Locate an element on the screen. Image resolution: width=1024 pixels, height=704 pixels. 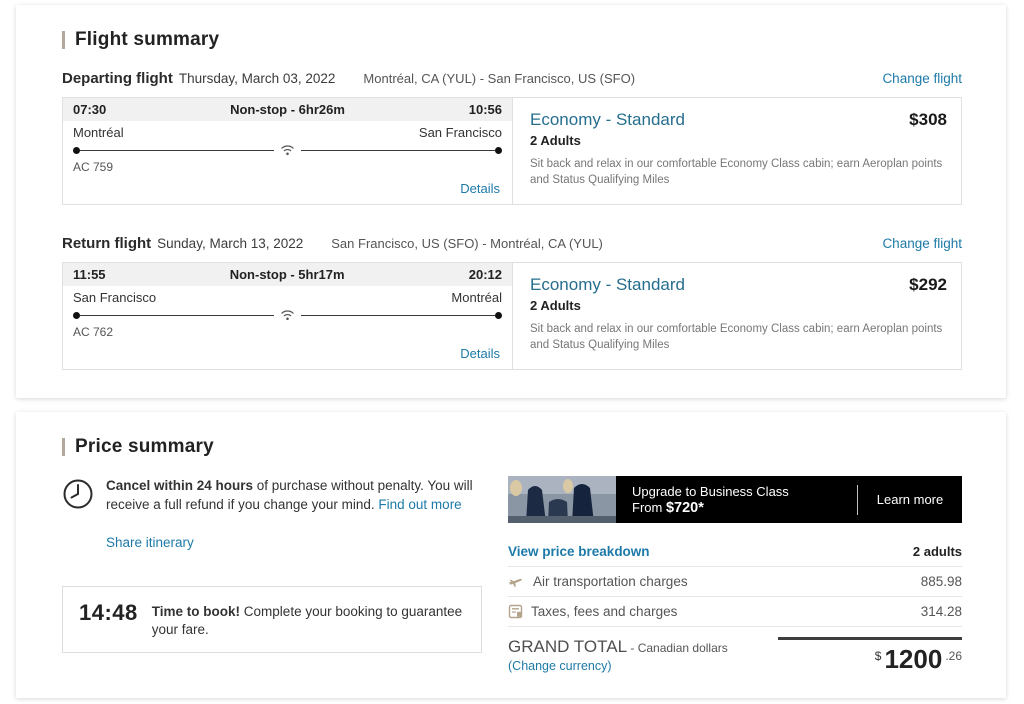
change-departing-flight-link: Change flight is located at coordinates (922, 78).